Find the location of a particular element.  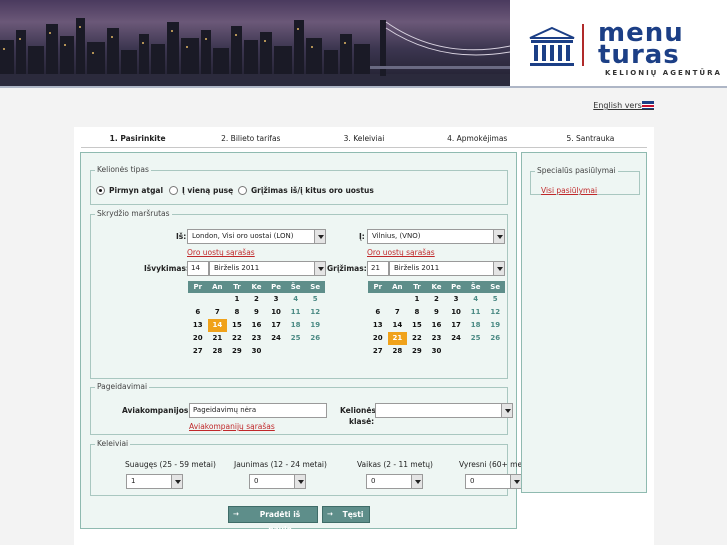

class-select is located at coordinates (444, 410).